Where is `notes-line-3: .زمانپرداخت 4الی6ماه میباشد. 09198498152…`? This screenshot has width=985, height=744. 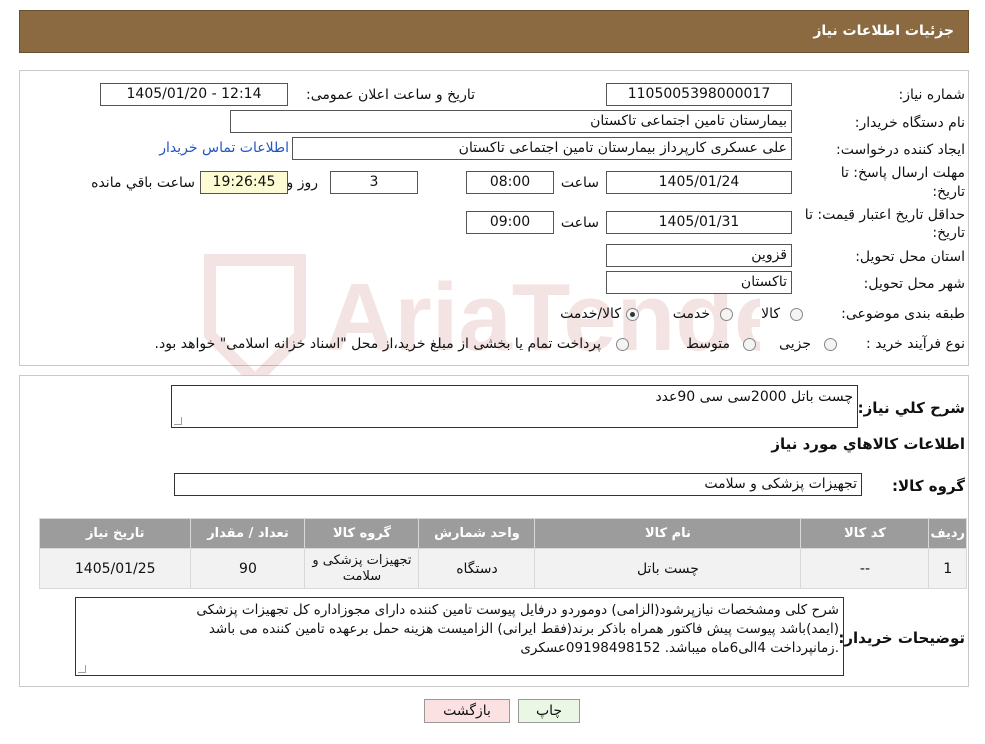
notes-line-3: .زمانپرداخت 4الی6ماه میباشد. 09198498152… is located at coordinates (679, 648).